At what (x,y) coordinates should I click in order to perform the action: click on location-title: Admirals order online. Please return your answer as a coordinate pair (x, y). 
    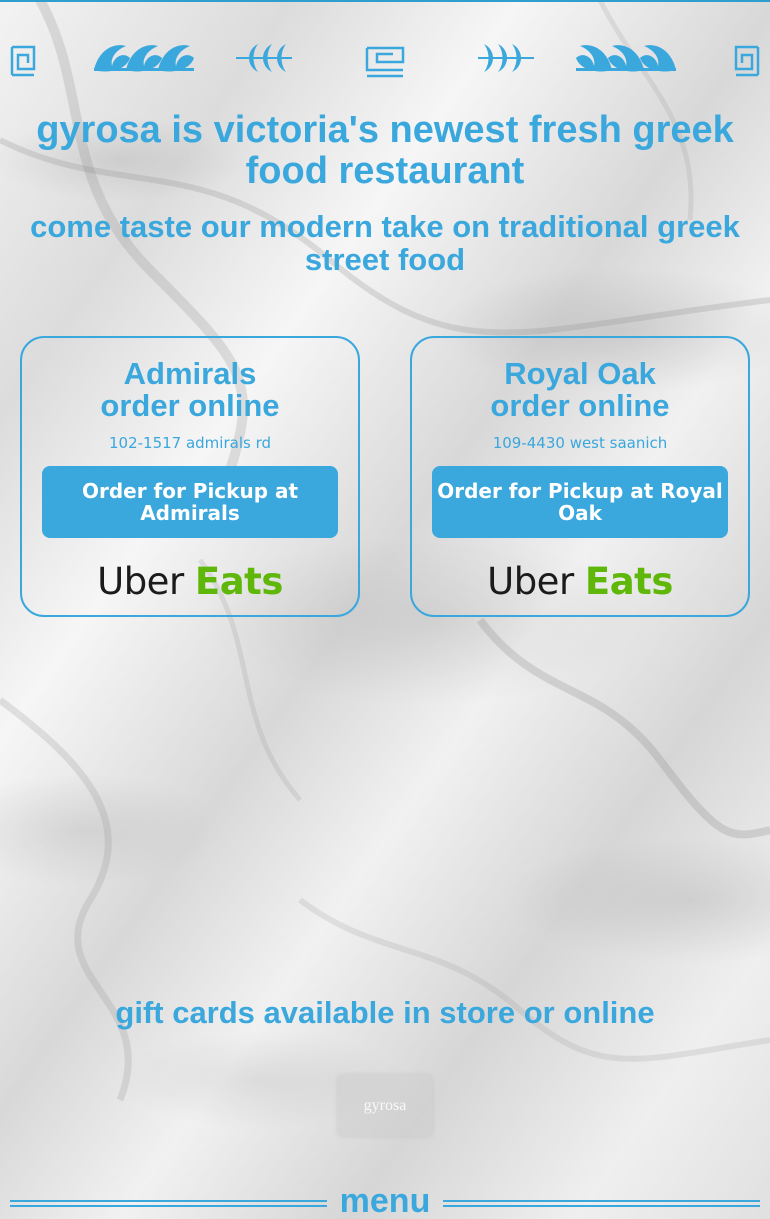
    Looking at the image, I should click on (190, 390).